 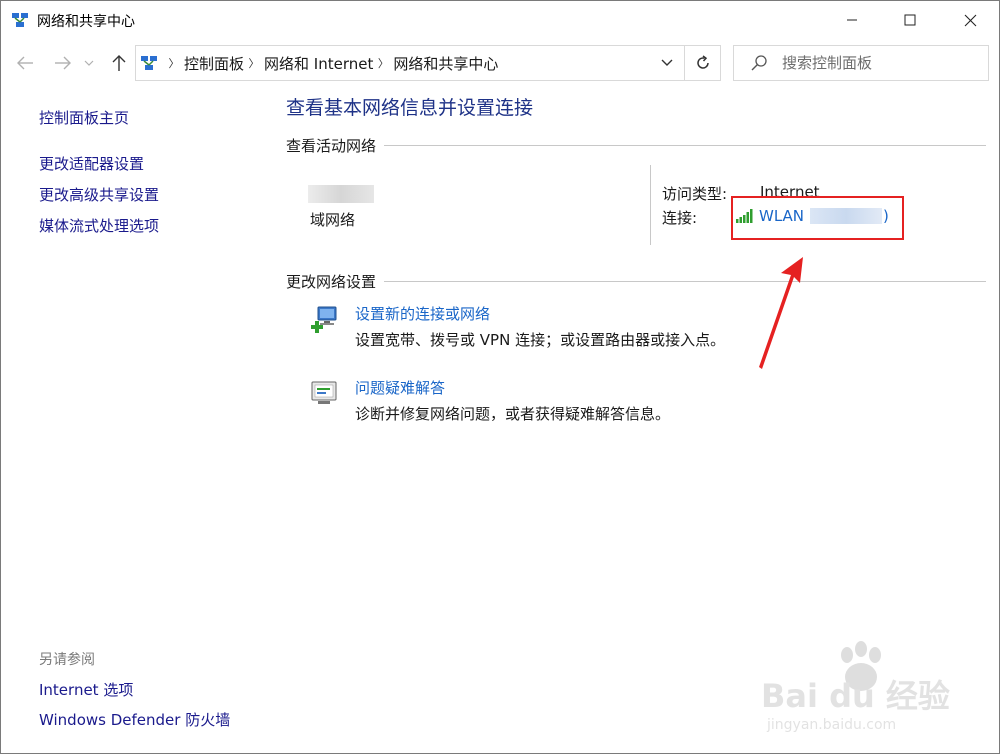 What do you see at coordinates (214, 63) in the screenshot?
I see `breadcrumb-item-control-panel: 控制面板` at bounding box center [214, 63].